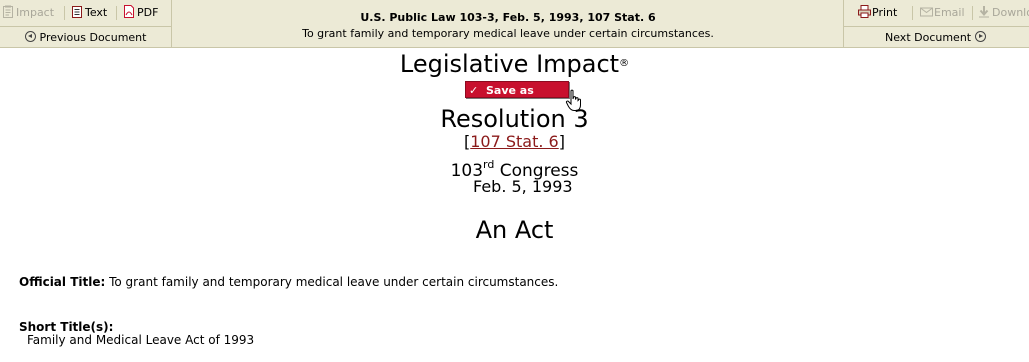 This screenshot has height=362, width=1029. I want to click on impact-icon, so click(8, 11).